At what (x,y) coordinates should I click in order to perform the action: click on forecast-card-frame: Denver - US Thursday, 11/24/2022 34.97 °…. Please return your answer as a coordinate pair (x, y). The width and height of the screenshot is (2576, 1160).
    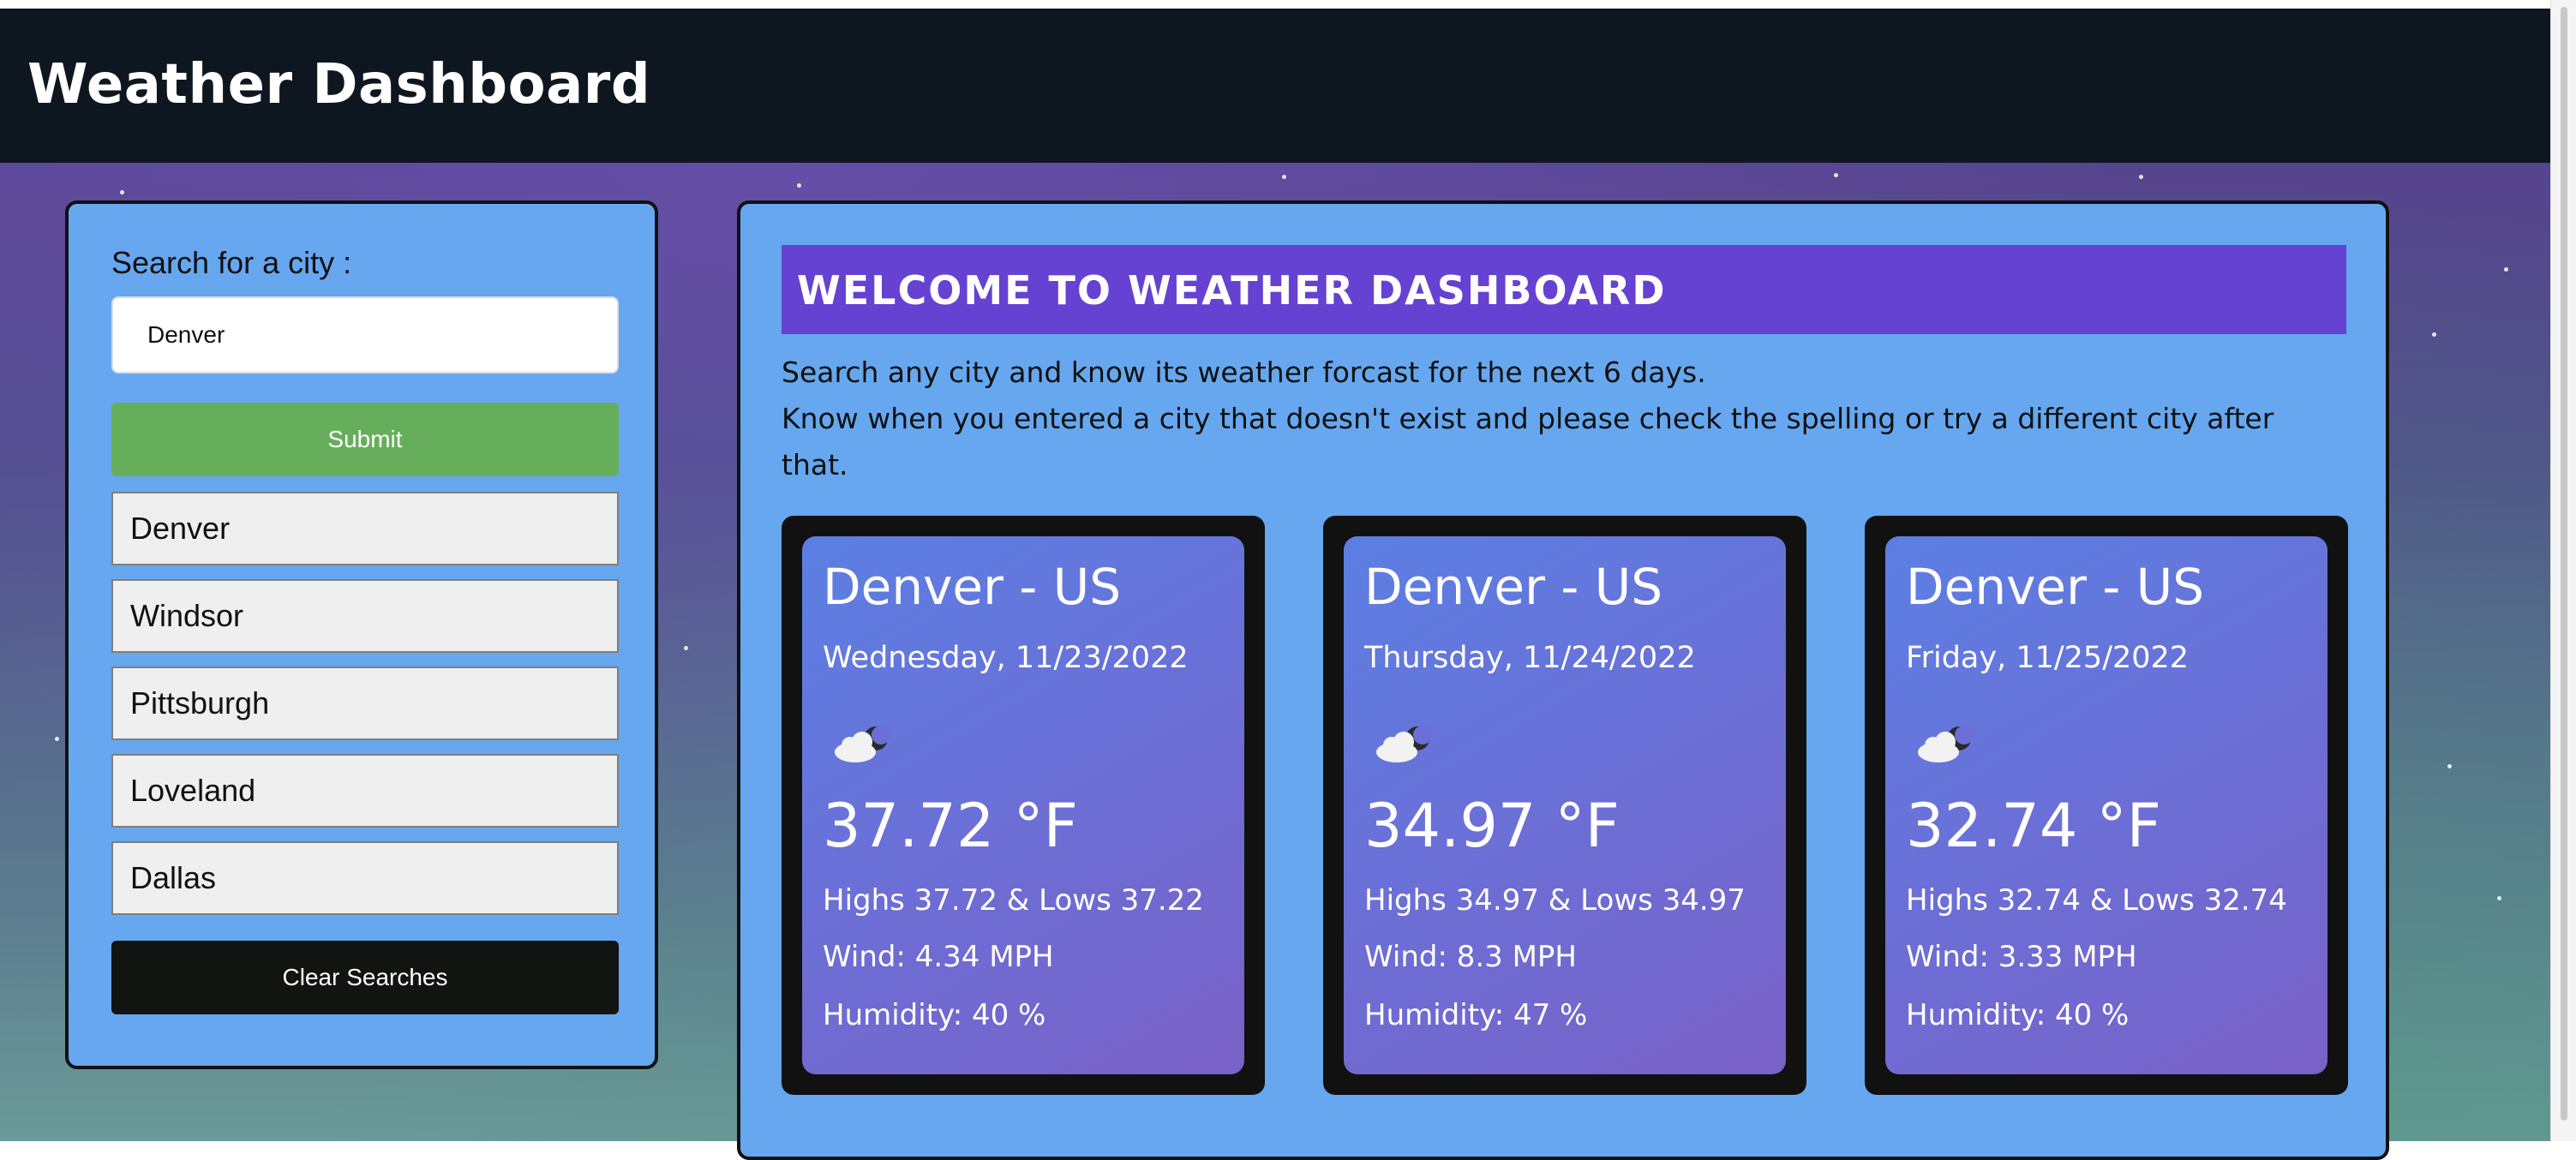
    Looking at the image, I should click on (1564, 805).